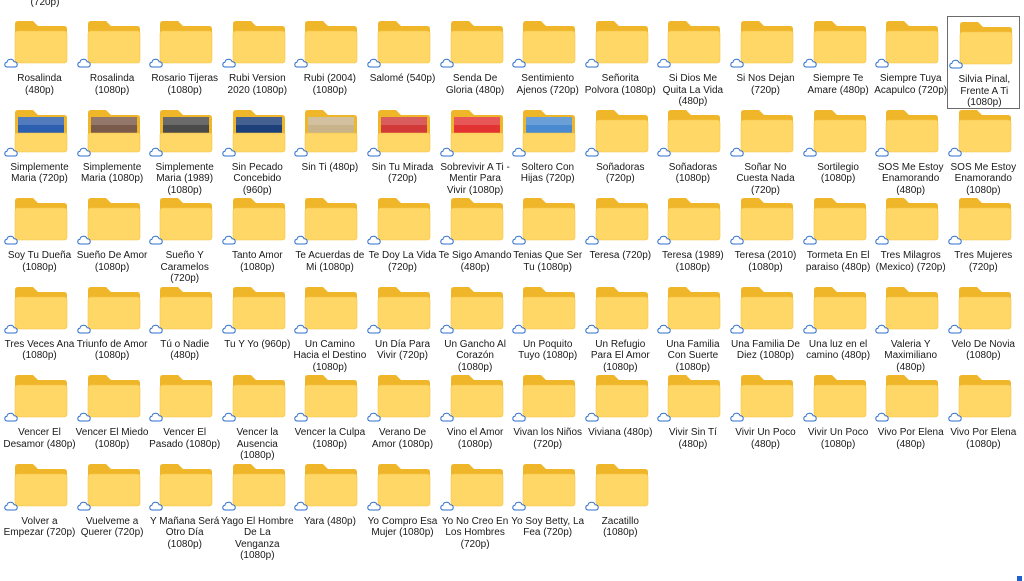 This screenshot has height=581, width=1024. Describe the element at coordinates (692, 239) in the screenshot. I see `folder-item: Teresa (1989) (1080p)` at that location.